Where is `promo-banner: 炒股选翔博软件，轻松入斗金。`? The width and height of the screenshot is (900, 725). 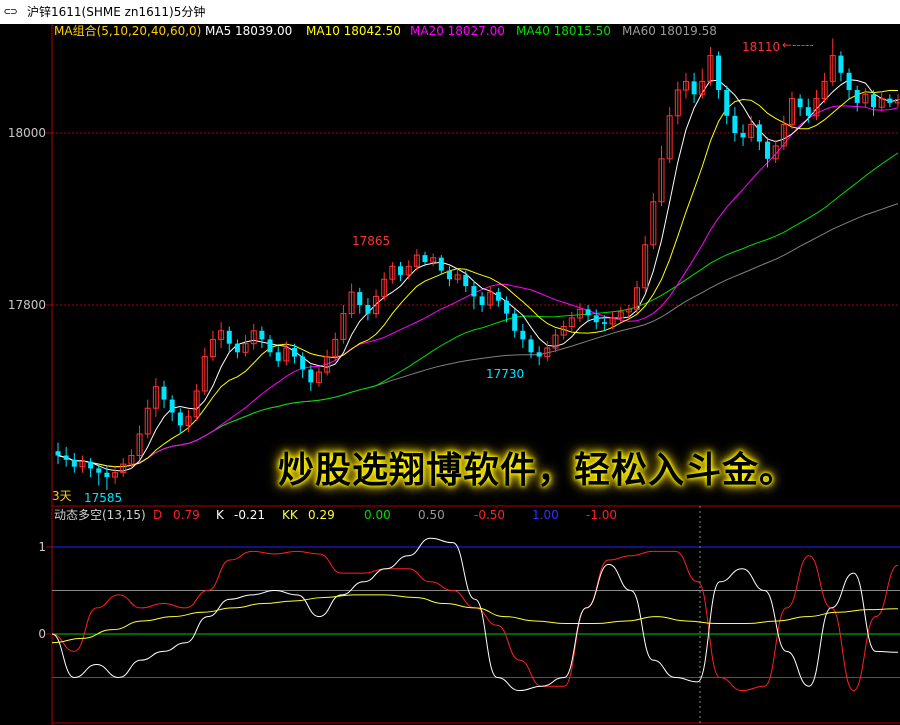 promo-banner: 炒股选翔博软件，轻松入斗金。 is located at coordinates (537, 470).